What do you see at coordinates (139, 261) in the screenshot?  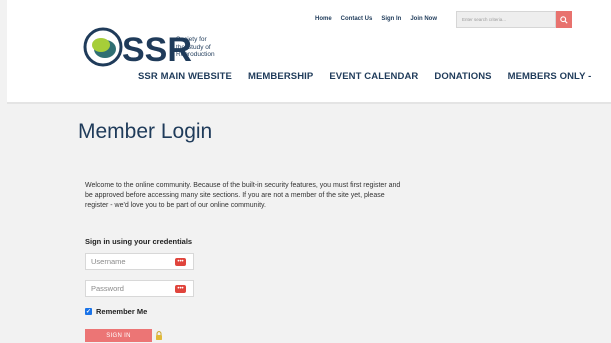 I see `username-input: Username •••` at bounding box center [139, 261].